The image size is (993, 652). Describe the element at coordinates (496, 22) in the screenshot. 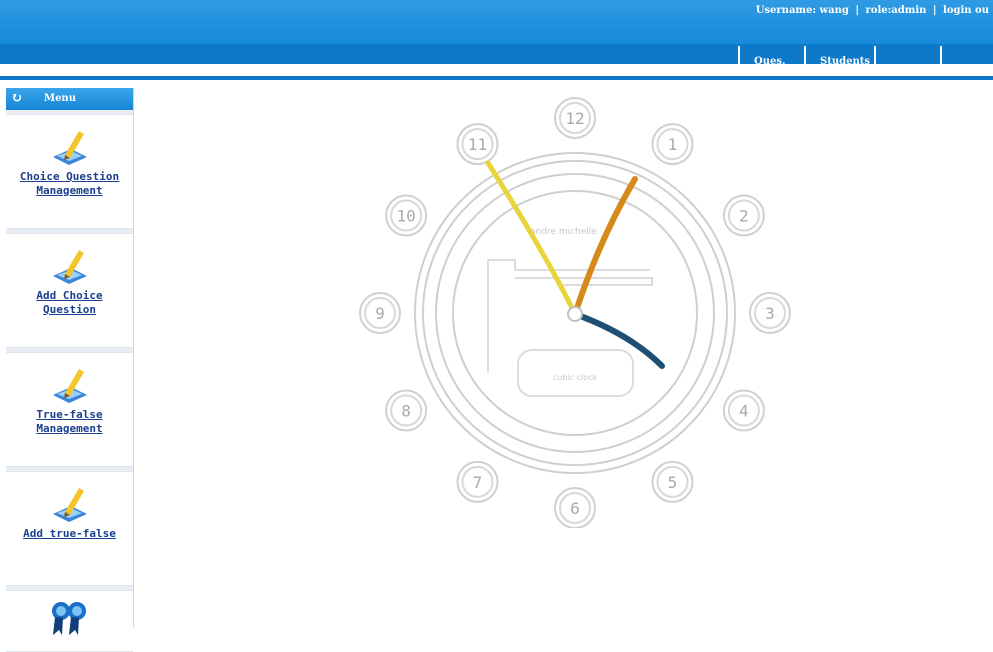

I see `top-header-bar: Username: wang | role:admin | login ou` at that location.